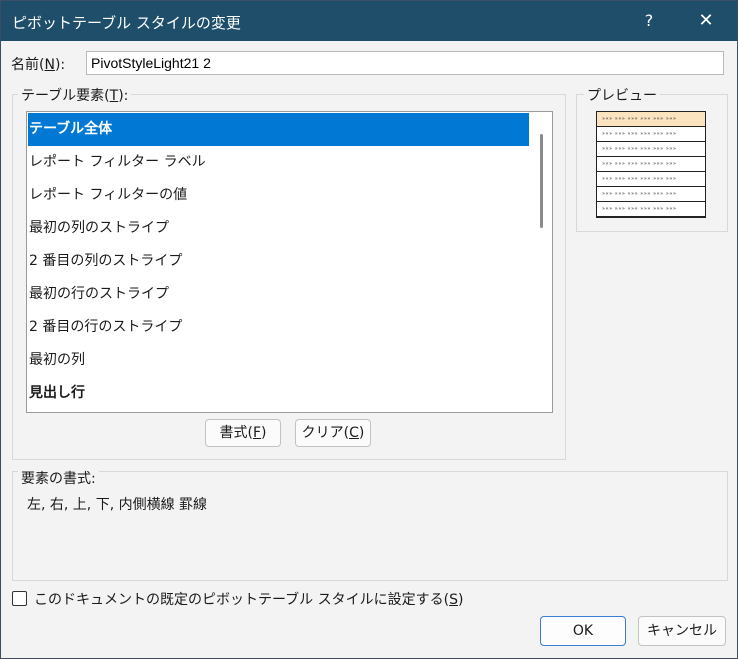 Image resolution: width=738 pixels, height=659 pixels. What do you see at coordinates (278, 195) in the screenshot?
I see `list-item: レポート フィルターの値` at bounding box center [278, 195].